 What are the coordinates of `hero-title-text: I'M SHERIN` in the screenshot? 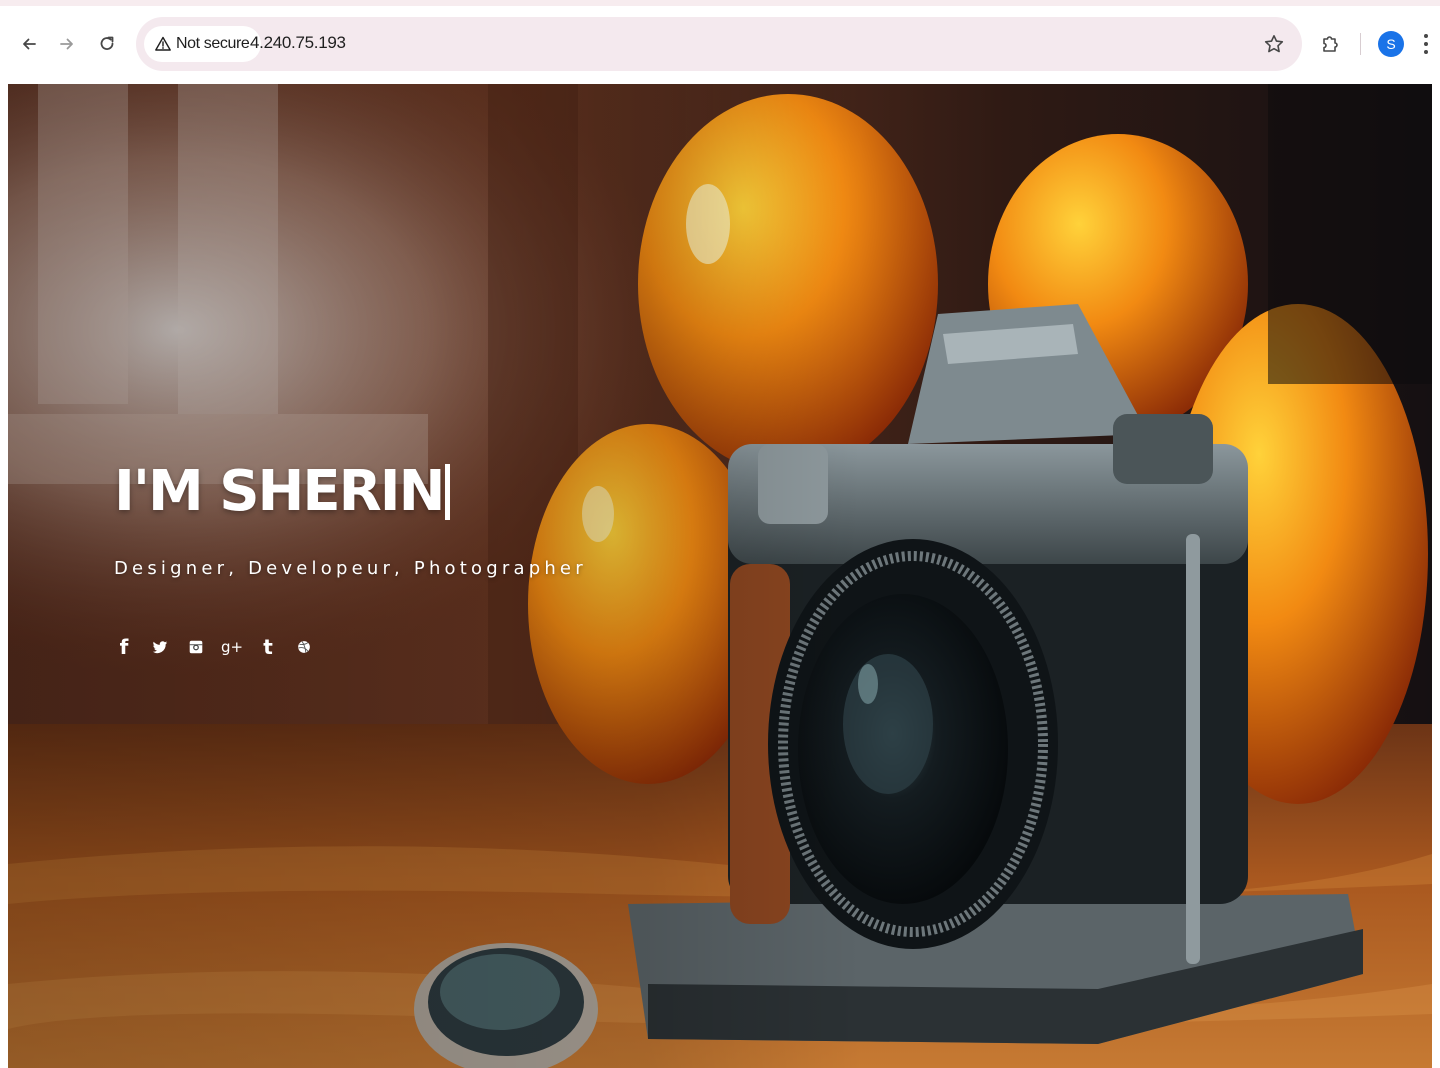 It's located at (279, 491).